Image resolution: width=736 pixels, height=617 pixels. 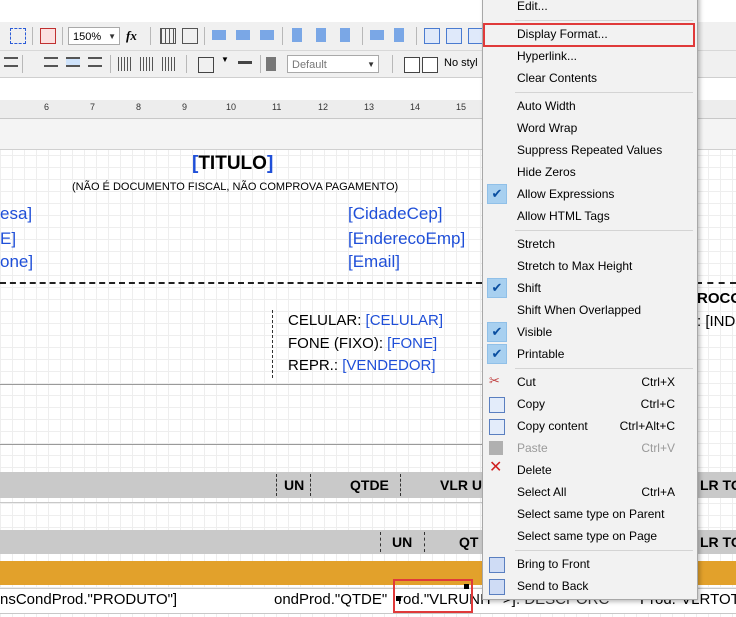 I want to click on center-horizontal-icon, so click(x=432, y=36).